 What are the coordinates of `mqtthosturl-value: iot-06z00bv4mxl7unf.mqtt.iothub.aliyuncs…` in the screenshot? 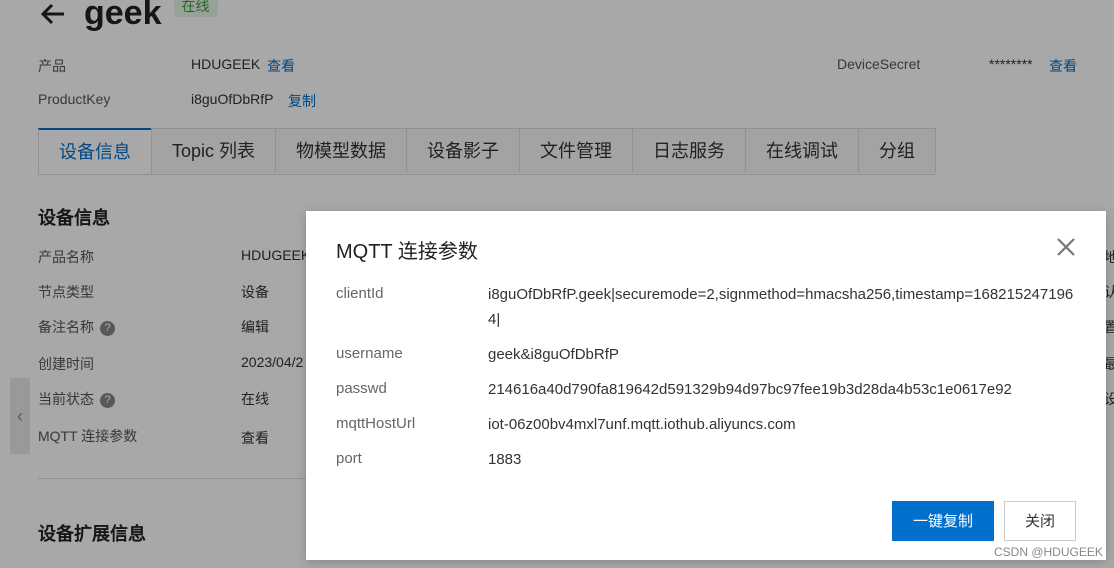 It's located at (642, 424).